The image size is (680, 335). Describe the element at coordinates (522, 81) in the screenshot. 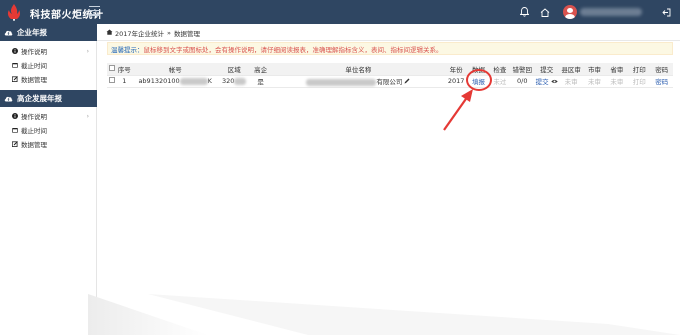

I see `error-return-cell: 0/0` at that location.